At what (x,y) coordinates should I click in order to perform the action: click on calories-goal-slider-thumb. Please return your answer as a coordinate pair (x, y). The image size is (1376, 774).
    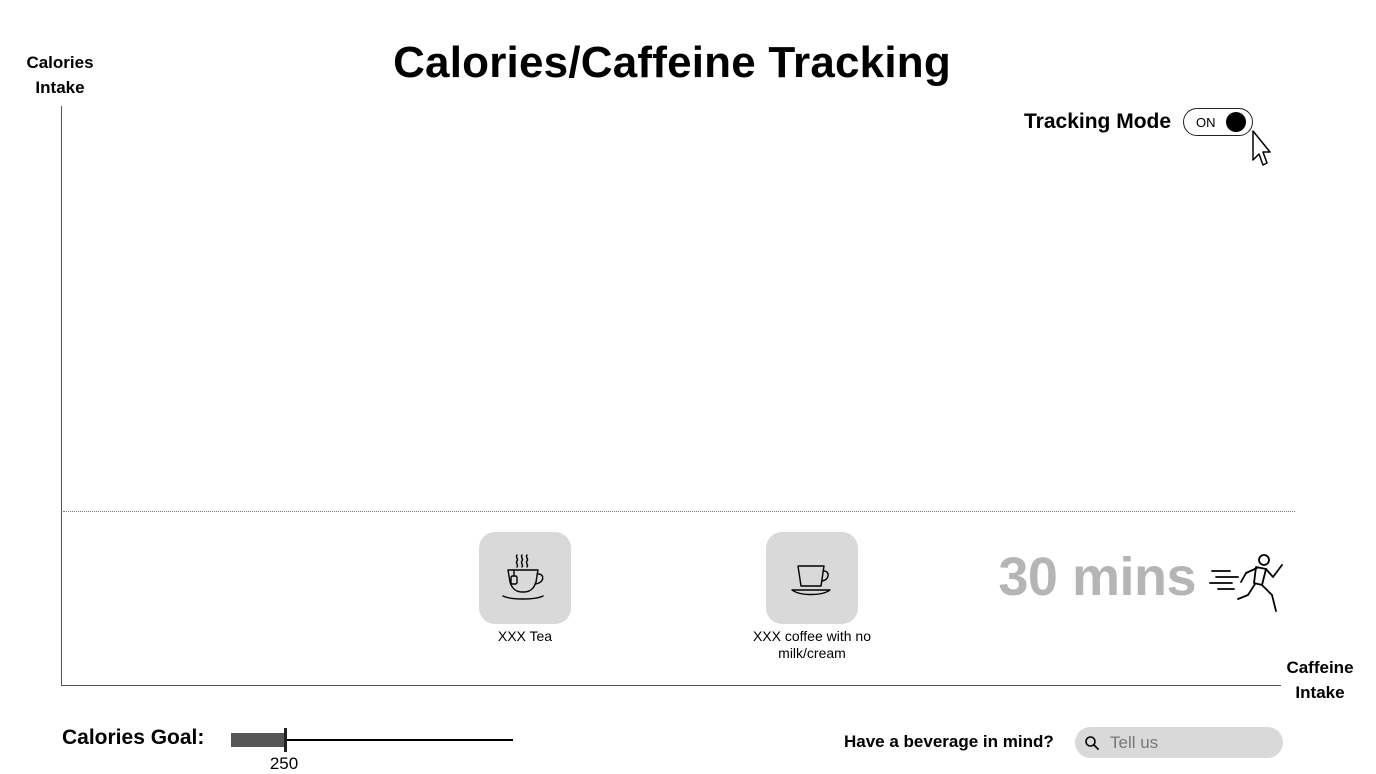
    Looking at the image, I should click on (285, 740).